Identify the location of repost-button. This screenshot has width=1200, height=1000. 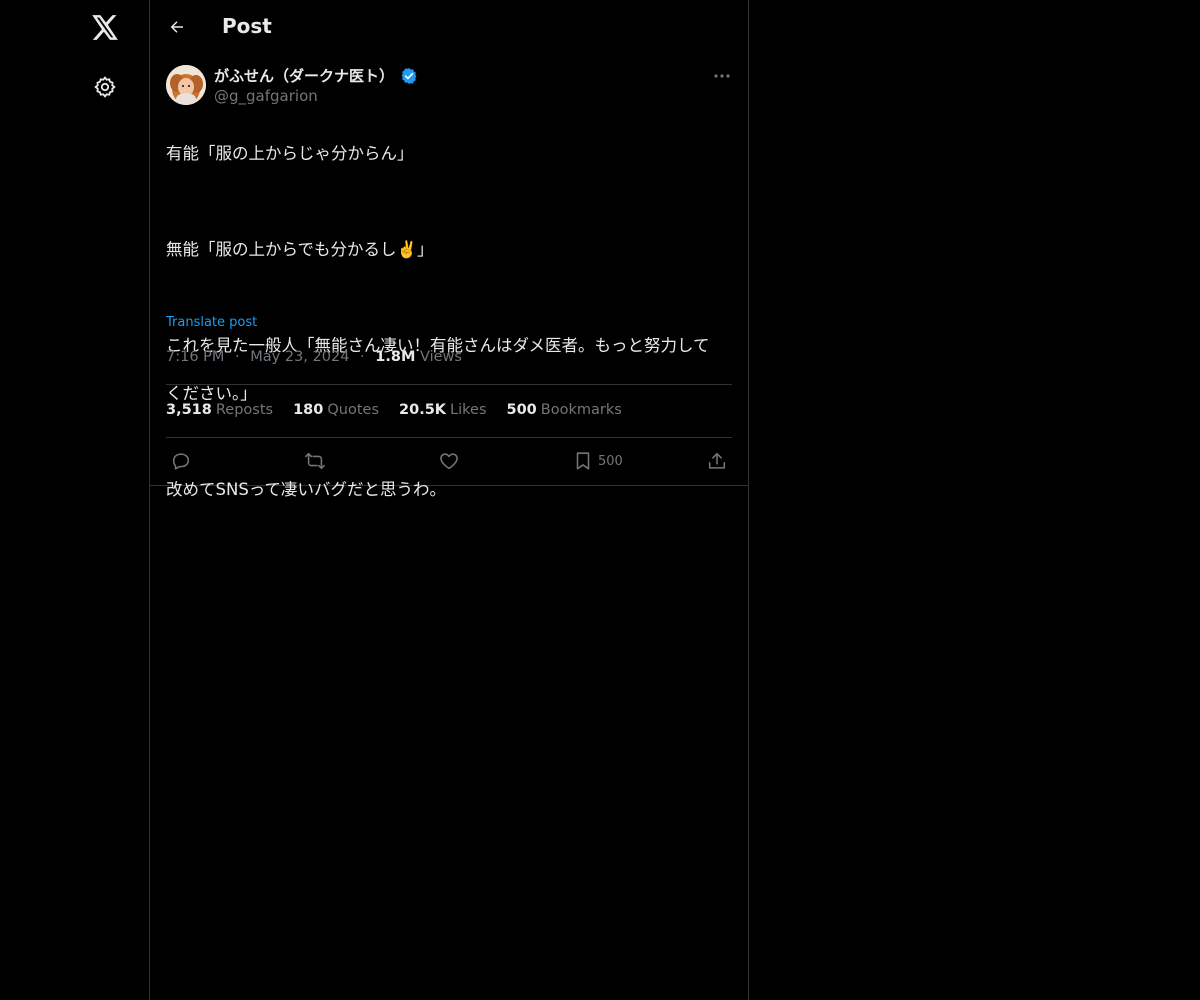
(315, 461).